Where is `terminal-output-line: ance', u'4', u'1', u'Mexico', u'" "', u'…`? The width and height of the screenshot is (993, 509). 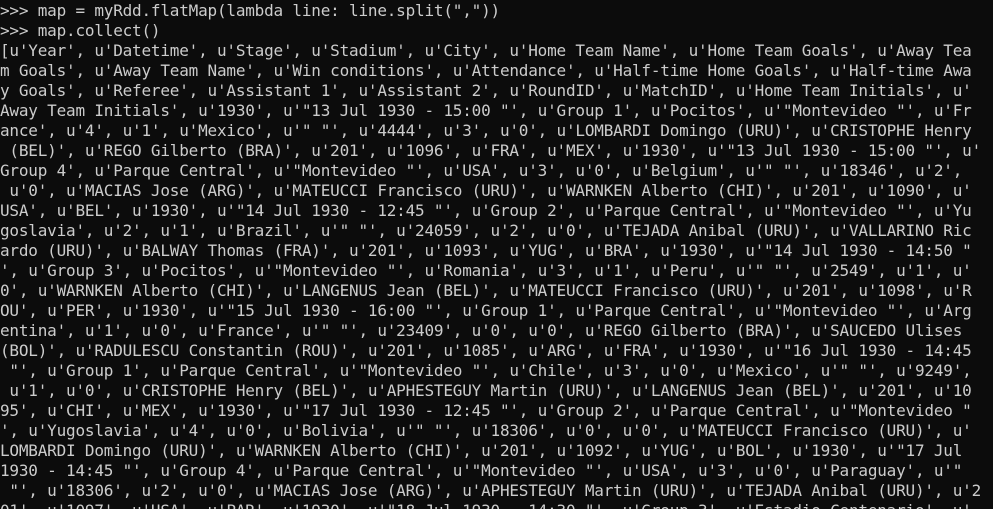 terminal-output-line: ance', u'4', u'1', u'Mexico', u'" "', u'… is located at coordinates (486, 130).